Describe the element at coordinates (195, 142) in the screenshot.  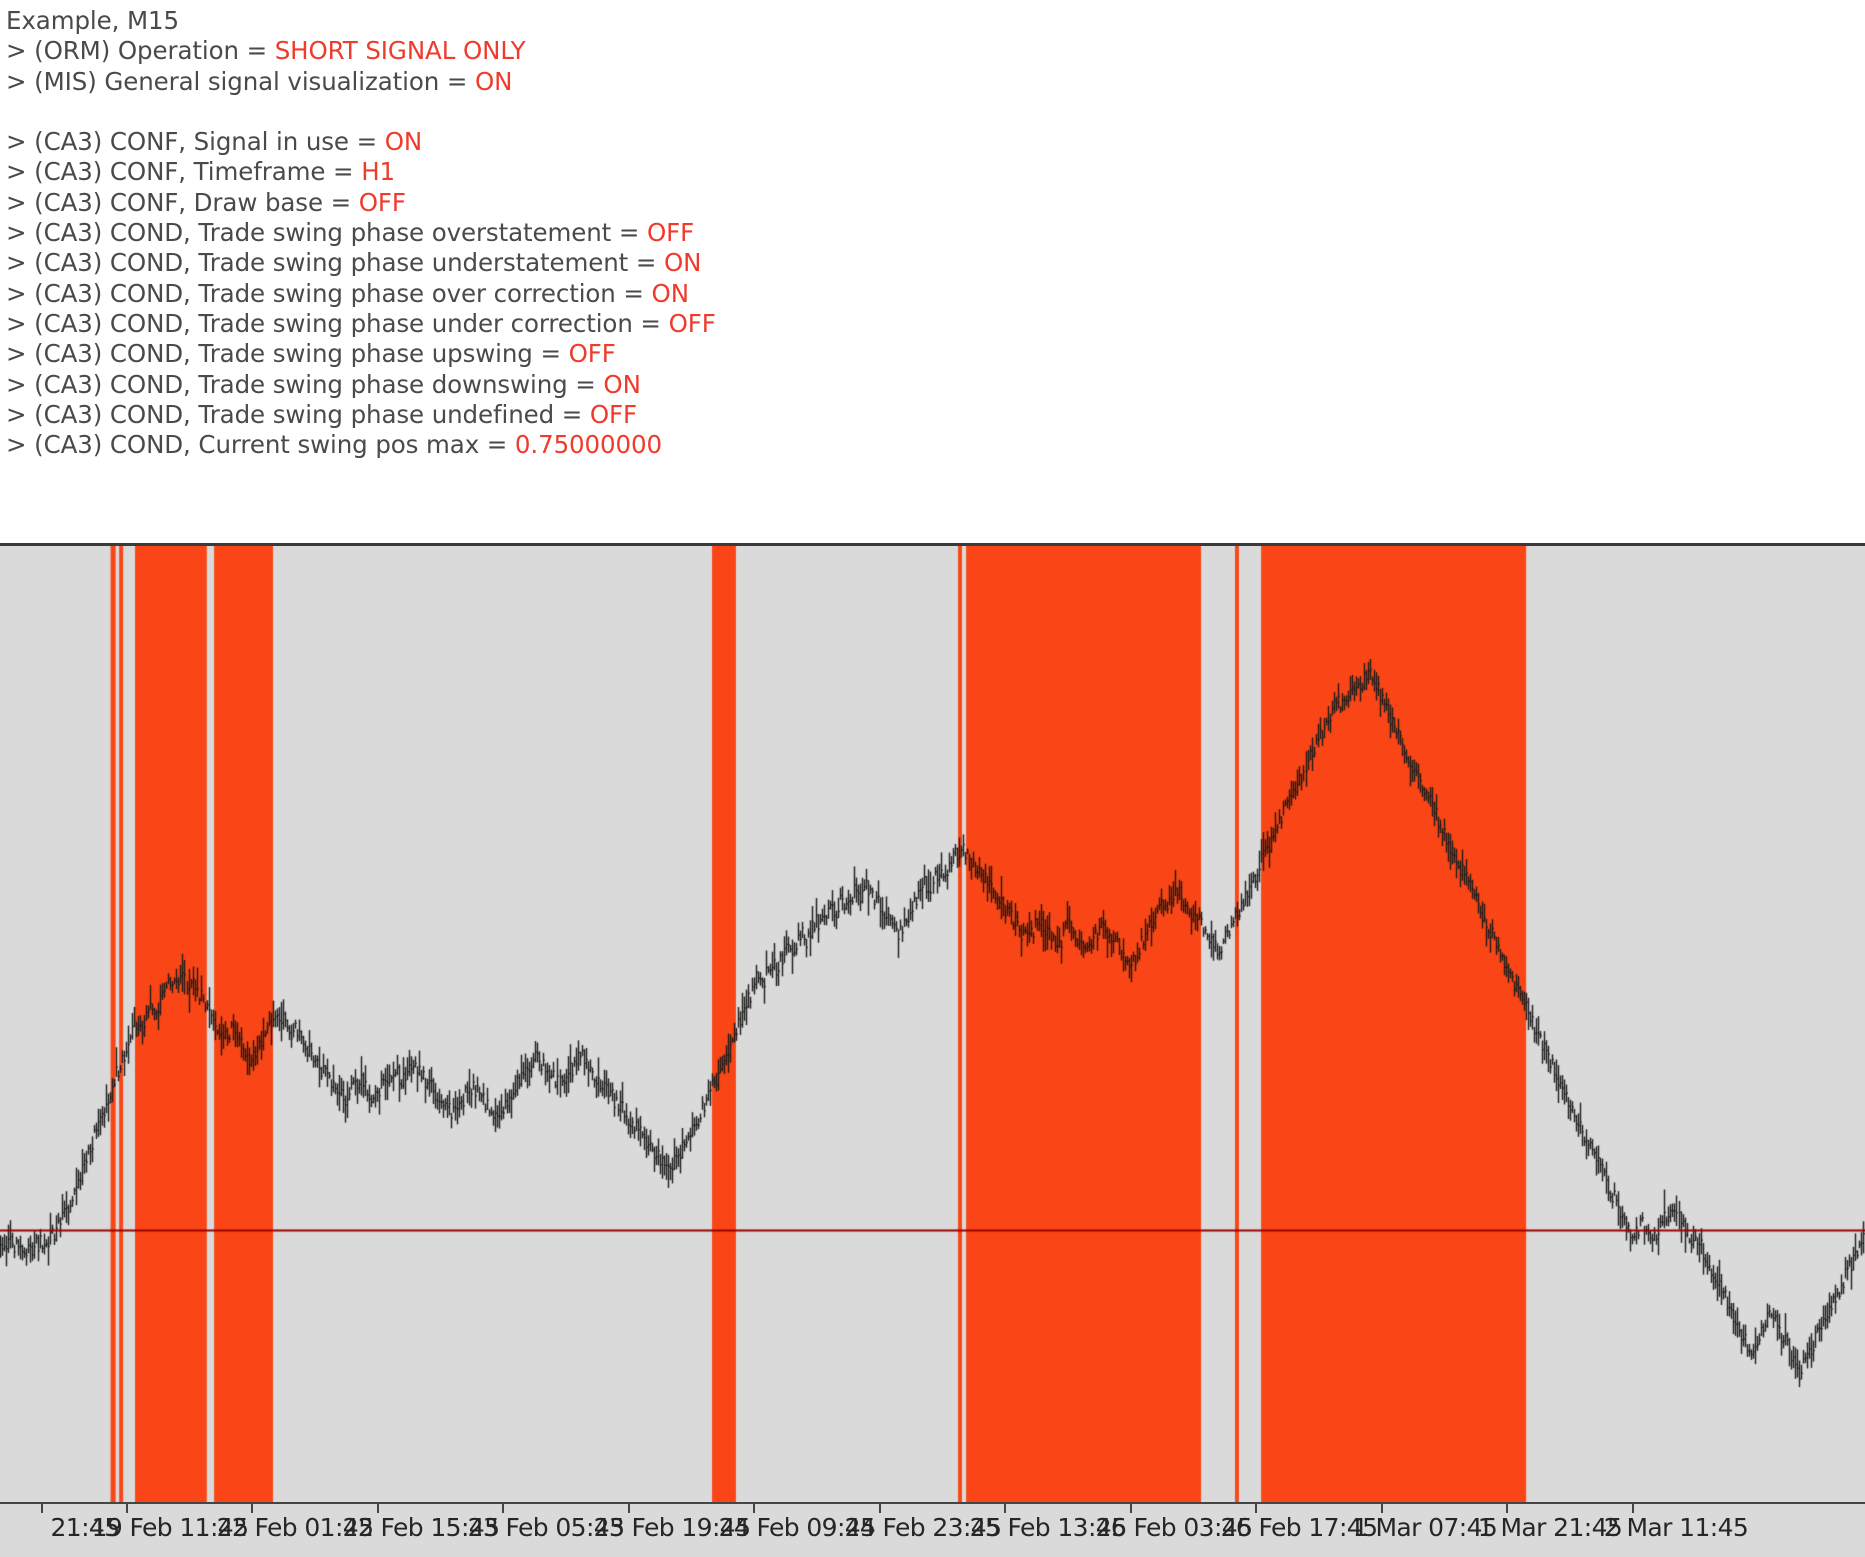
I see `log-line-label: > (CA3) CONF, Signal in use =` at that location.